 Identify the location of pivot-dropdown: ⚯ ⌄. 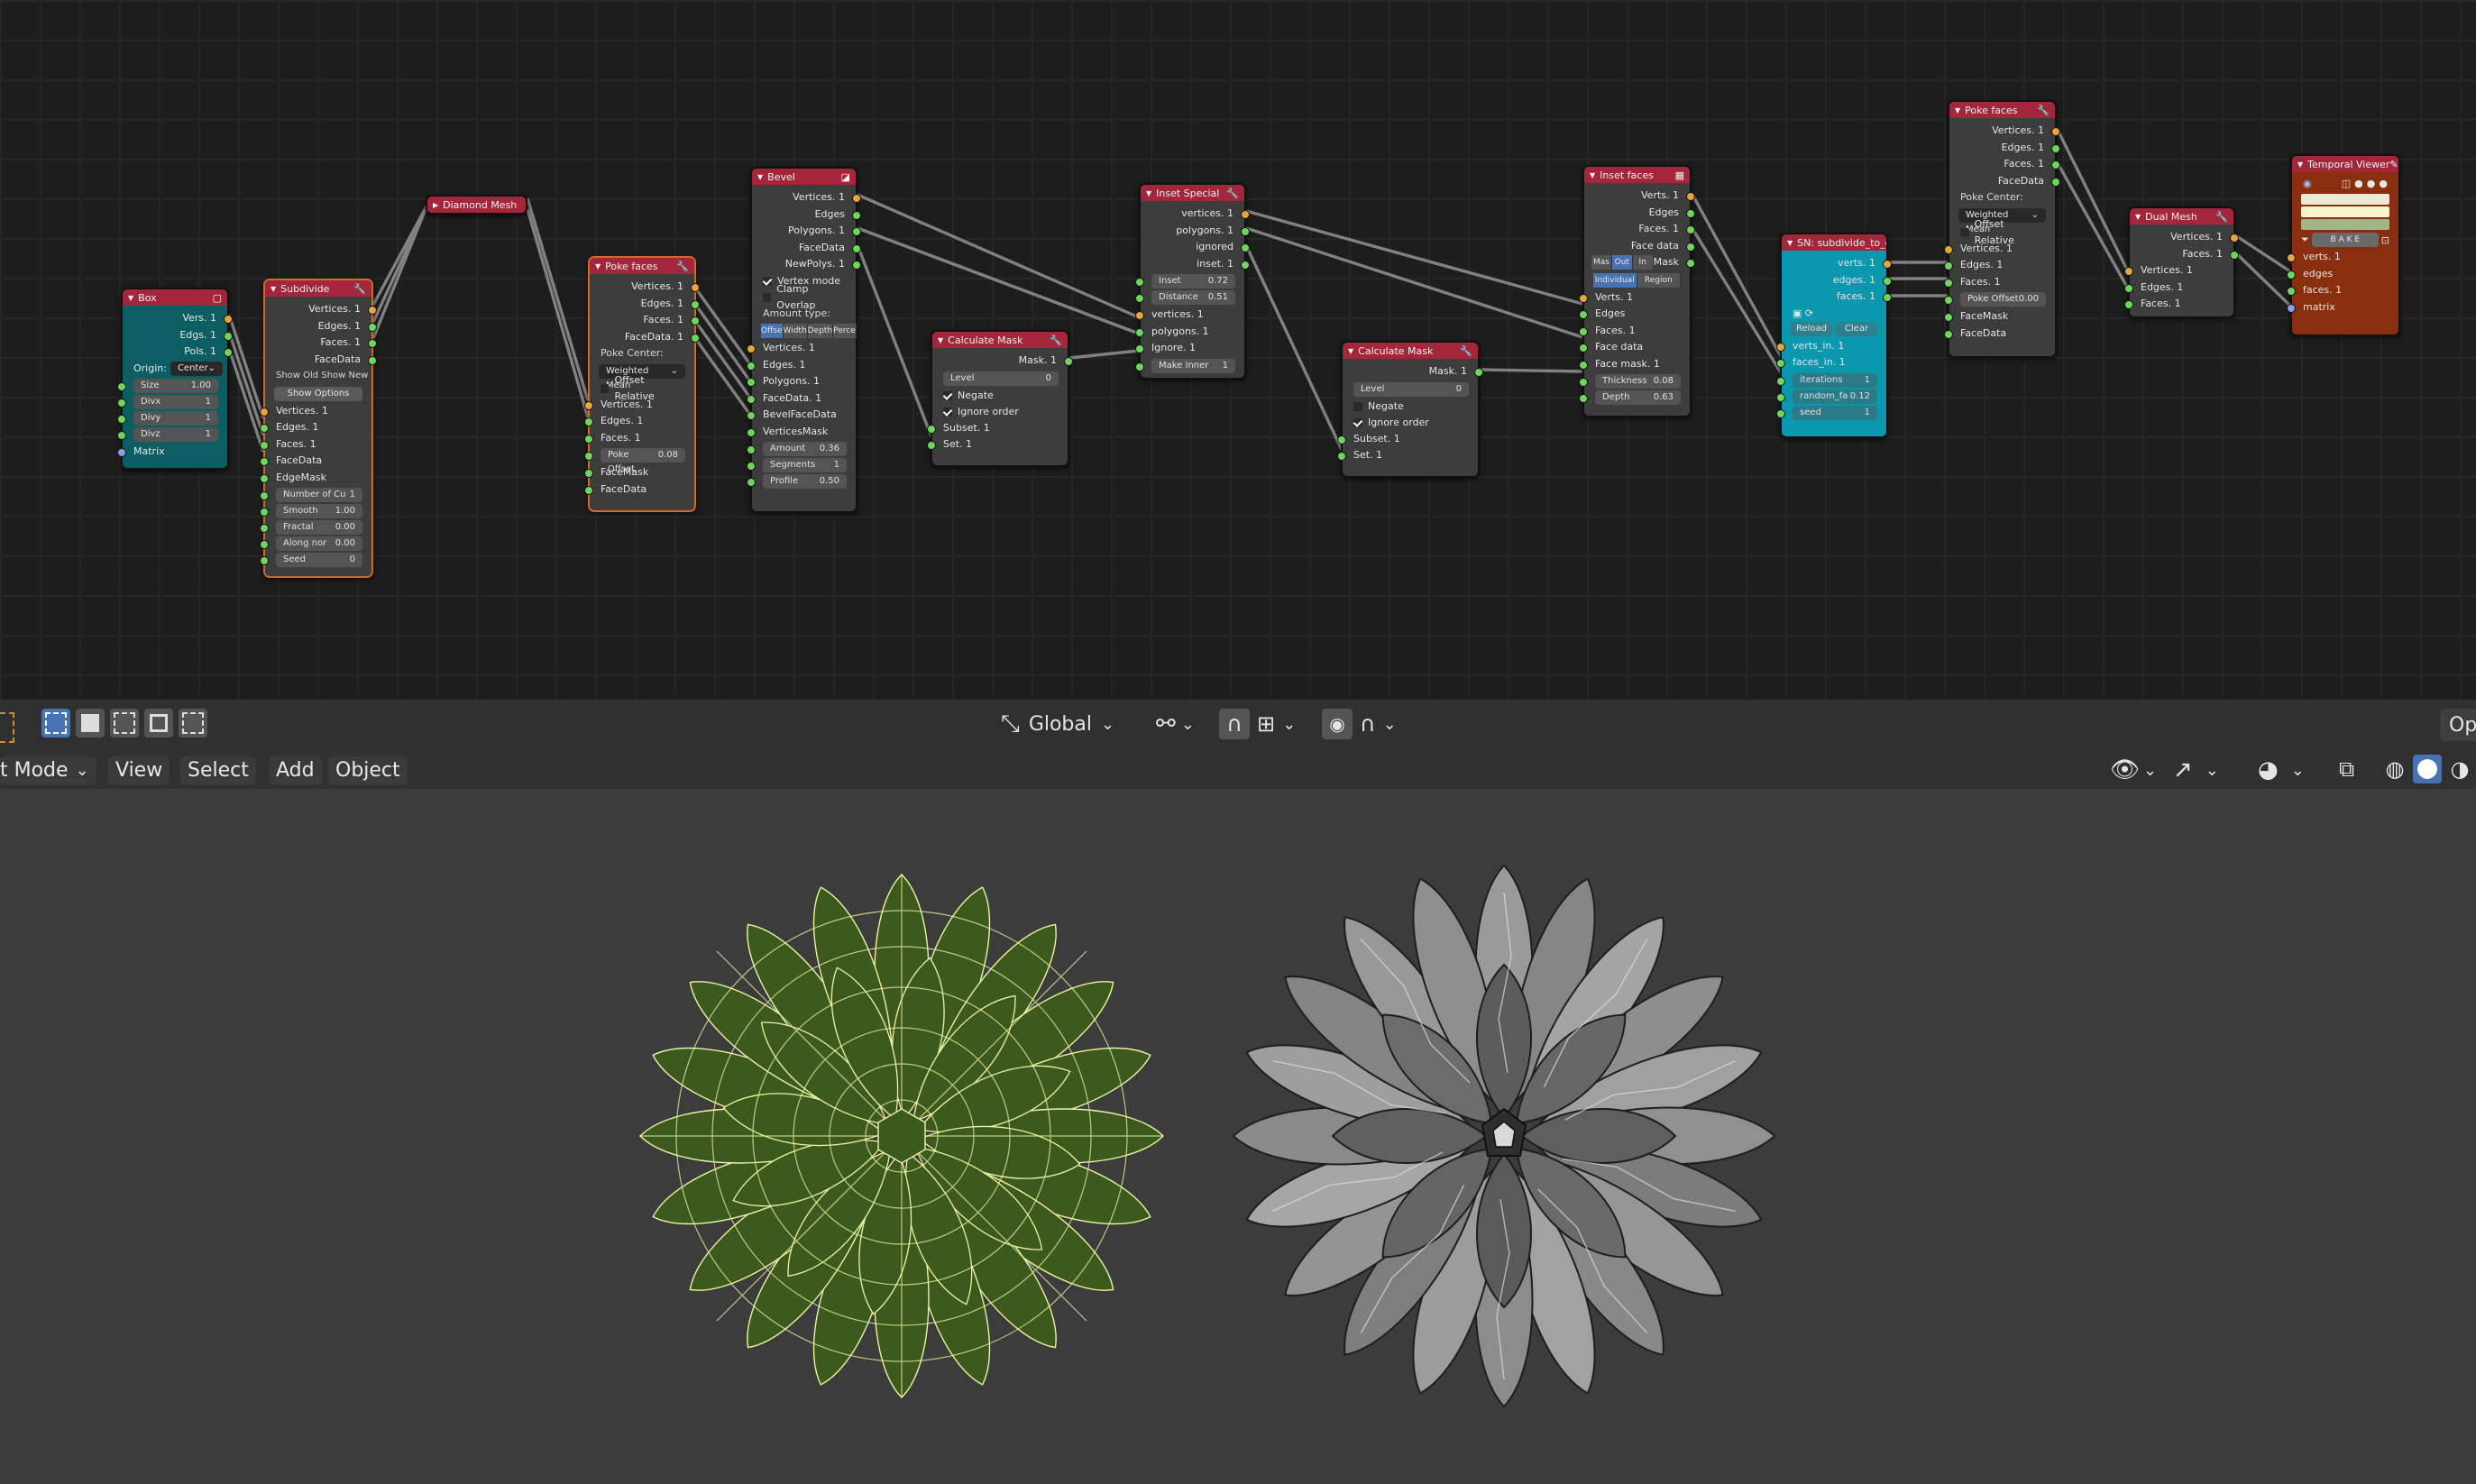
(1175, 723).